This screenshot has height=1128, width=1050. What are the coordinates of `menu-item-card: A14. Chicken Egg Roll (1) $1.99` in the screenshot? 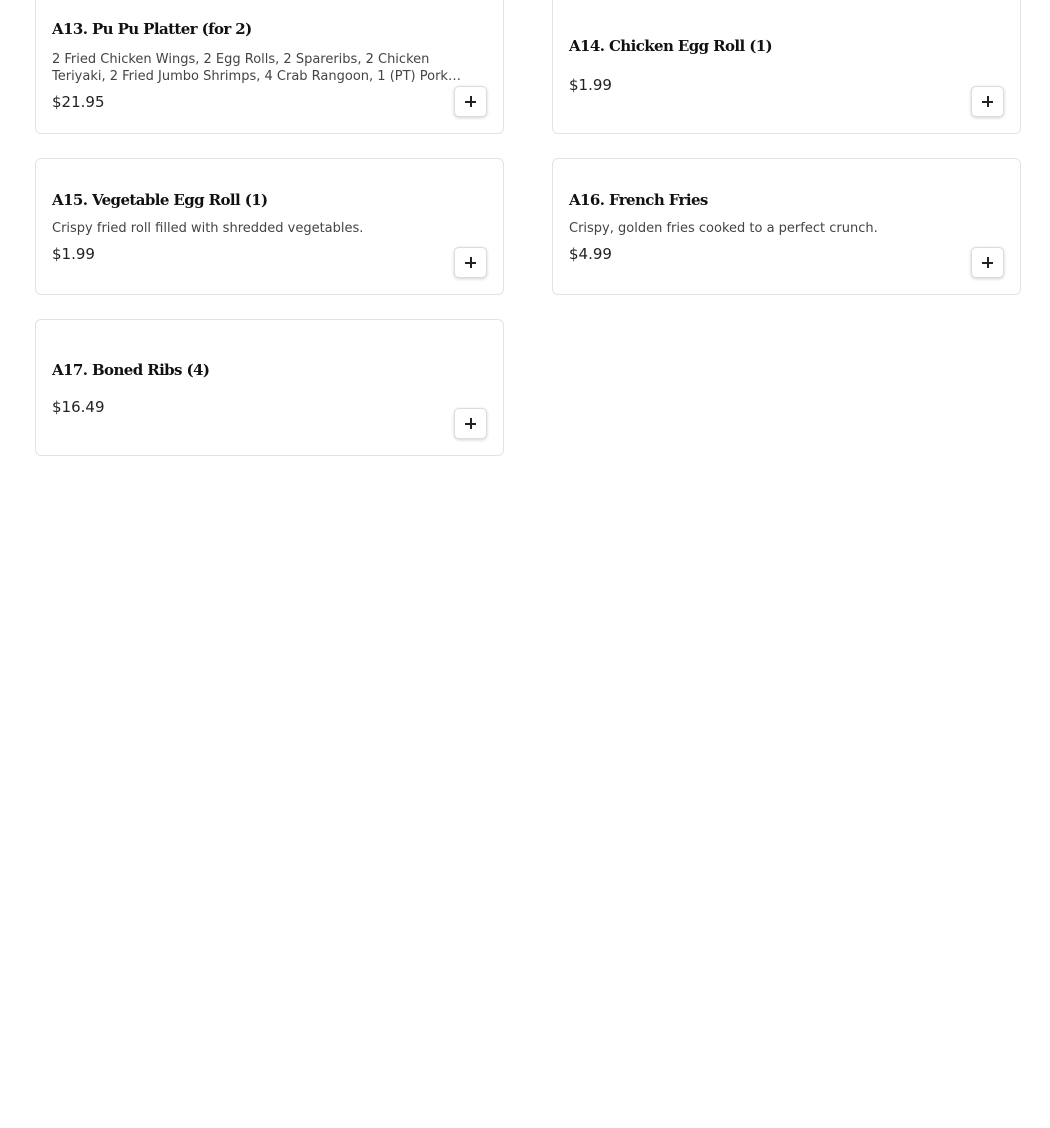 It's located at (786, 67).